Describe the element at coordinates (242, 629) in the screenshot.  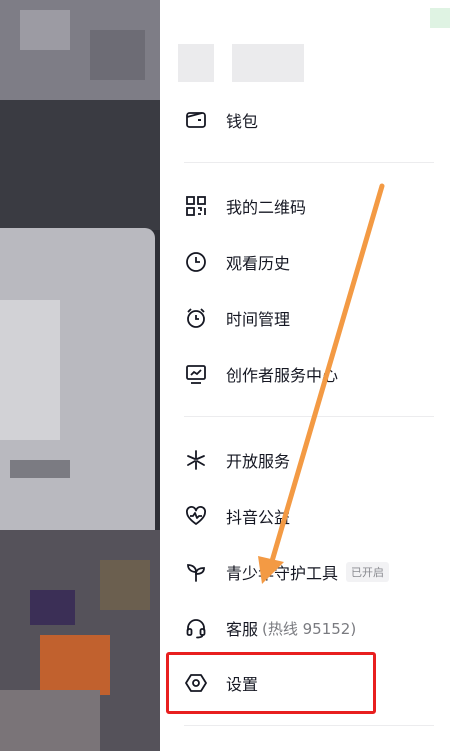
I see `menu-item-customer-service-label: 客服` at that location.